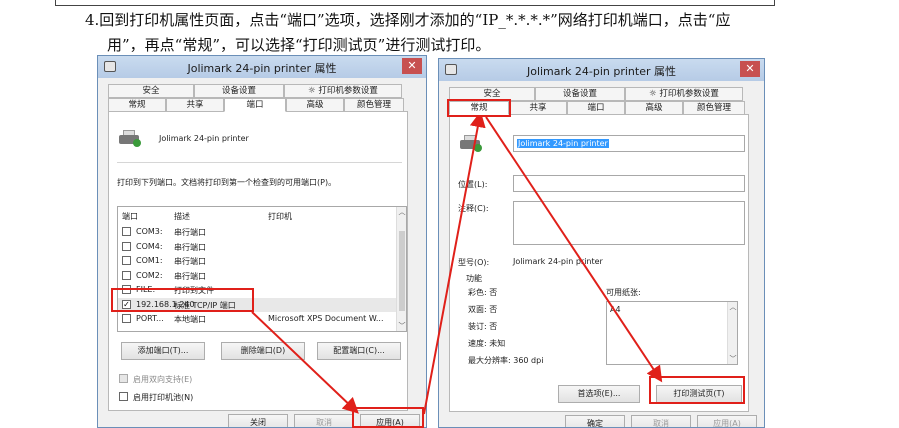 Image resolution: width=899 pixels, height=428 pixels. Describe the element at coordinates (305, 362) in the screenshot. I see `arrow-port-to-apply` at that location.